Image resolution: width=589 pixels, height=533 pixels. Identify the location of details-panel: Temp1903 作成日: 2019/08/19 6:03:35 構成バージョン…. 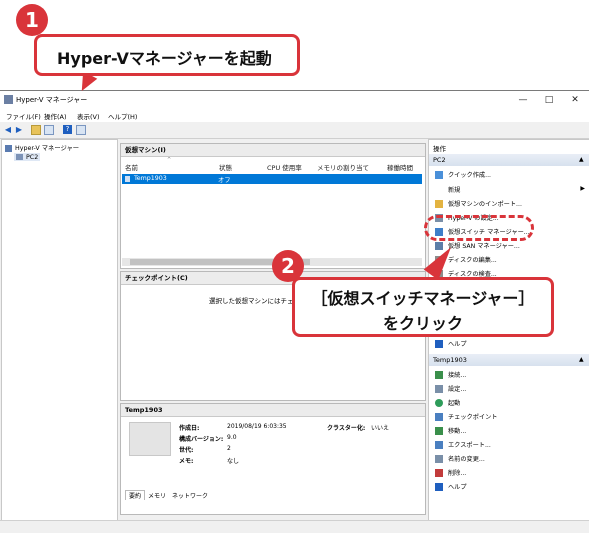
(273, 459).